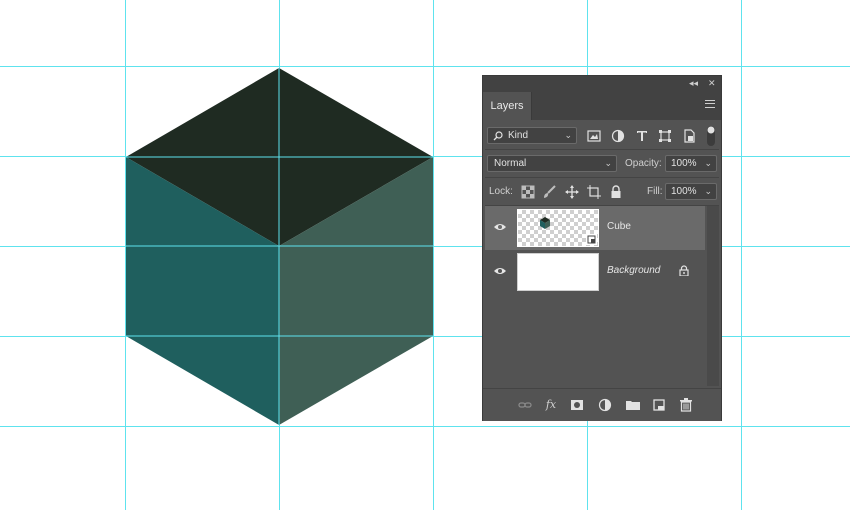  What do you see at coordinates (684, 163) in the screenshot?
I see `opacity-value: 100%` at bounding box center [684, 163].